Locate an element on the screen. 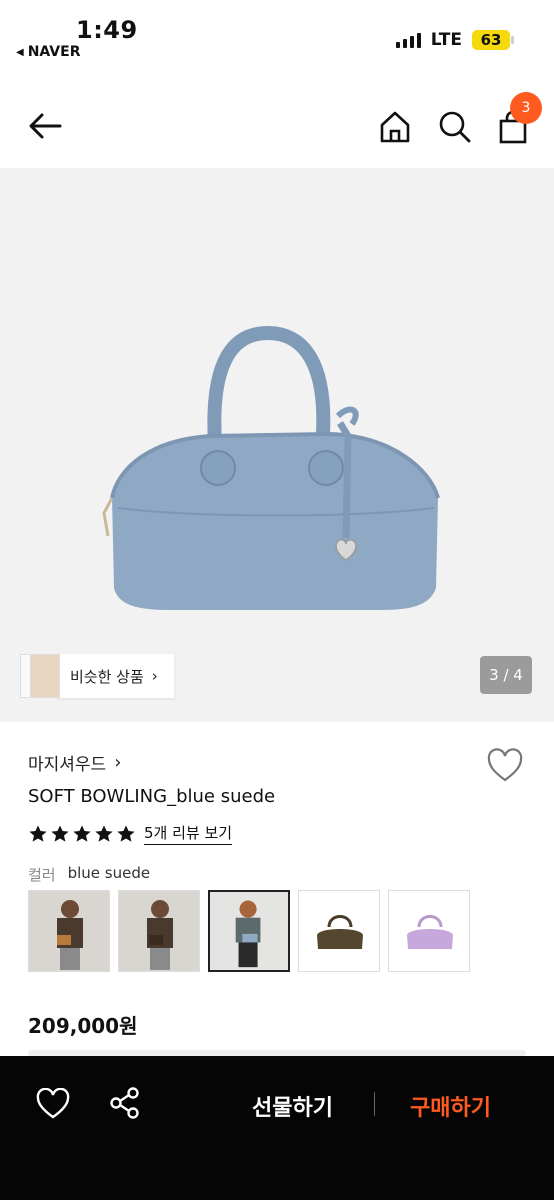 This screenshot has height=1200, width=554. similar-products-button: 비슷한 상품 › is located at coordinates (97, 676).